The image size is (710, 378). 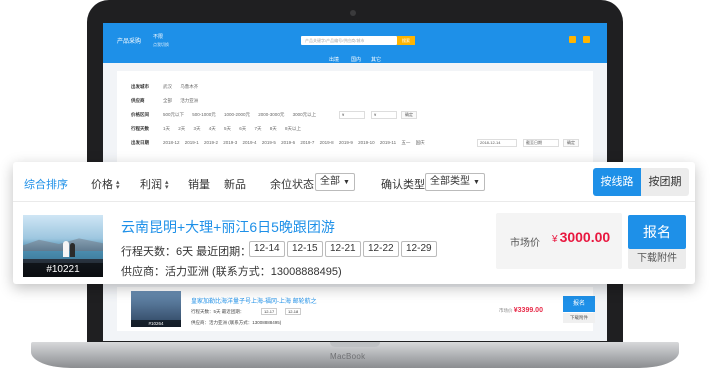 I want to click on sort-price: 价格 ▴ ▾, so click(x=105, y=184).